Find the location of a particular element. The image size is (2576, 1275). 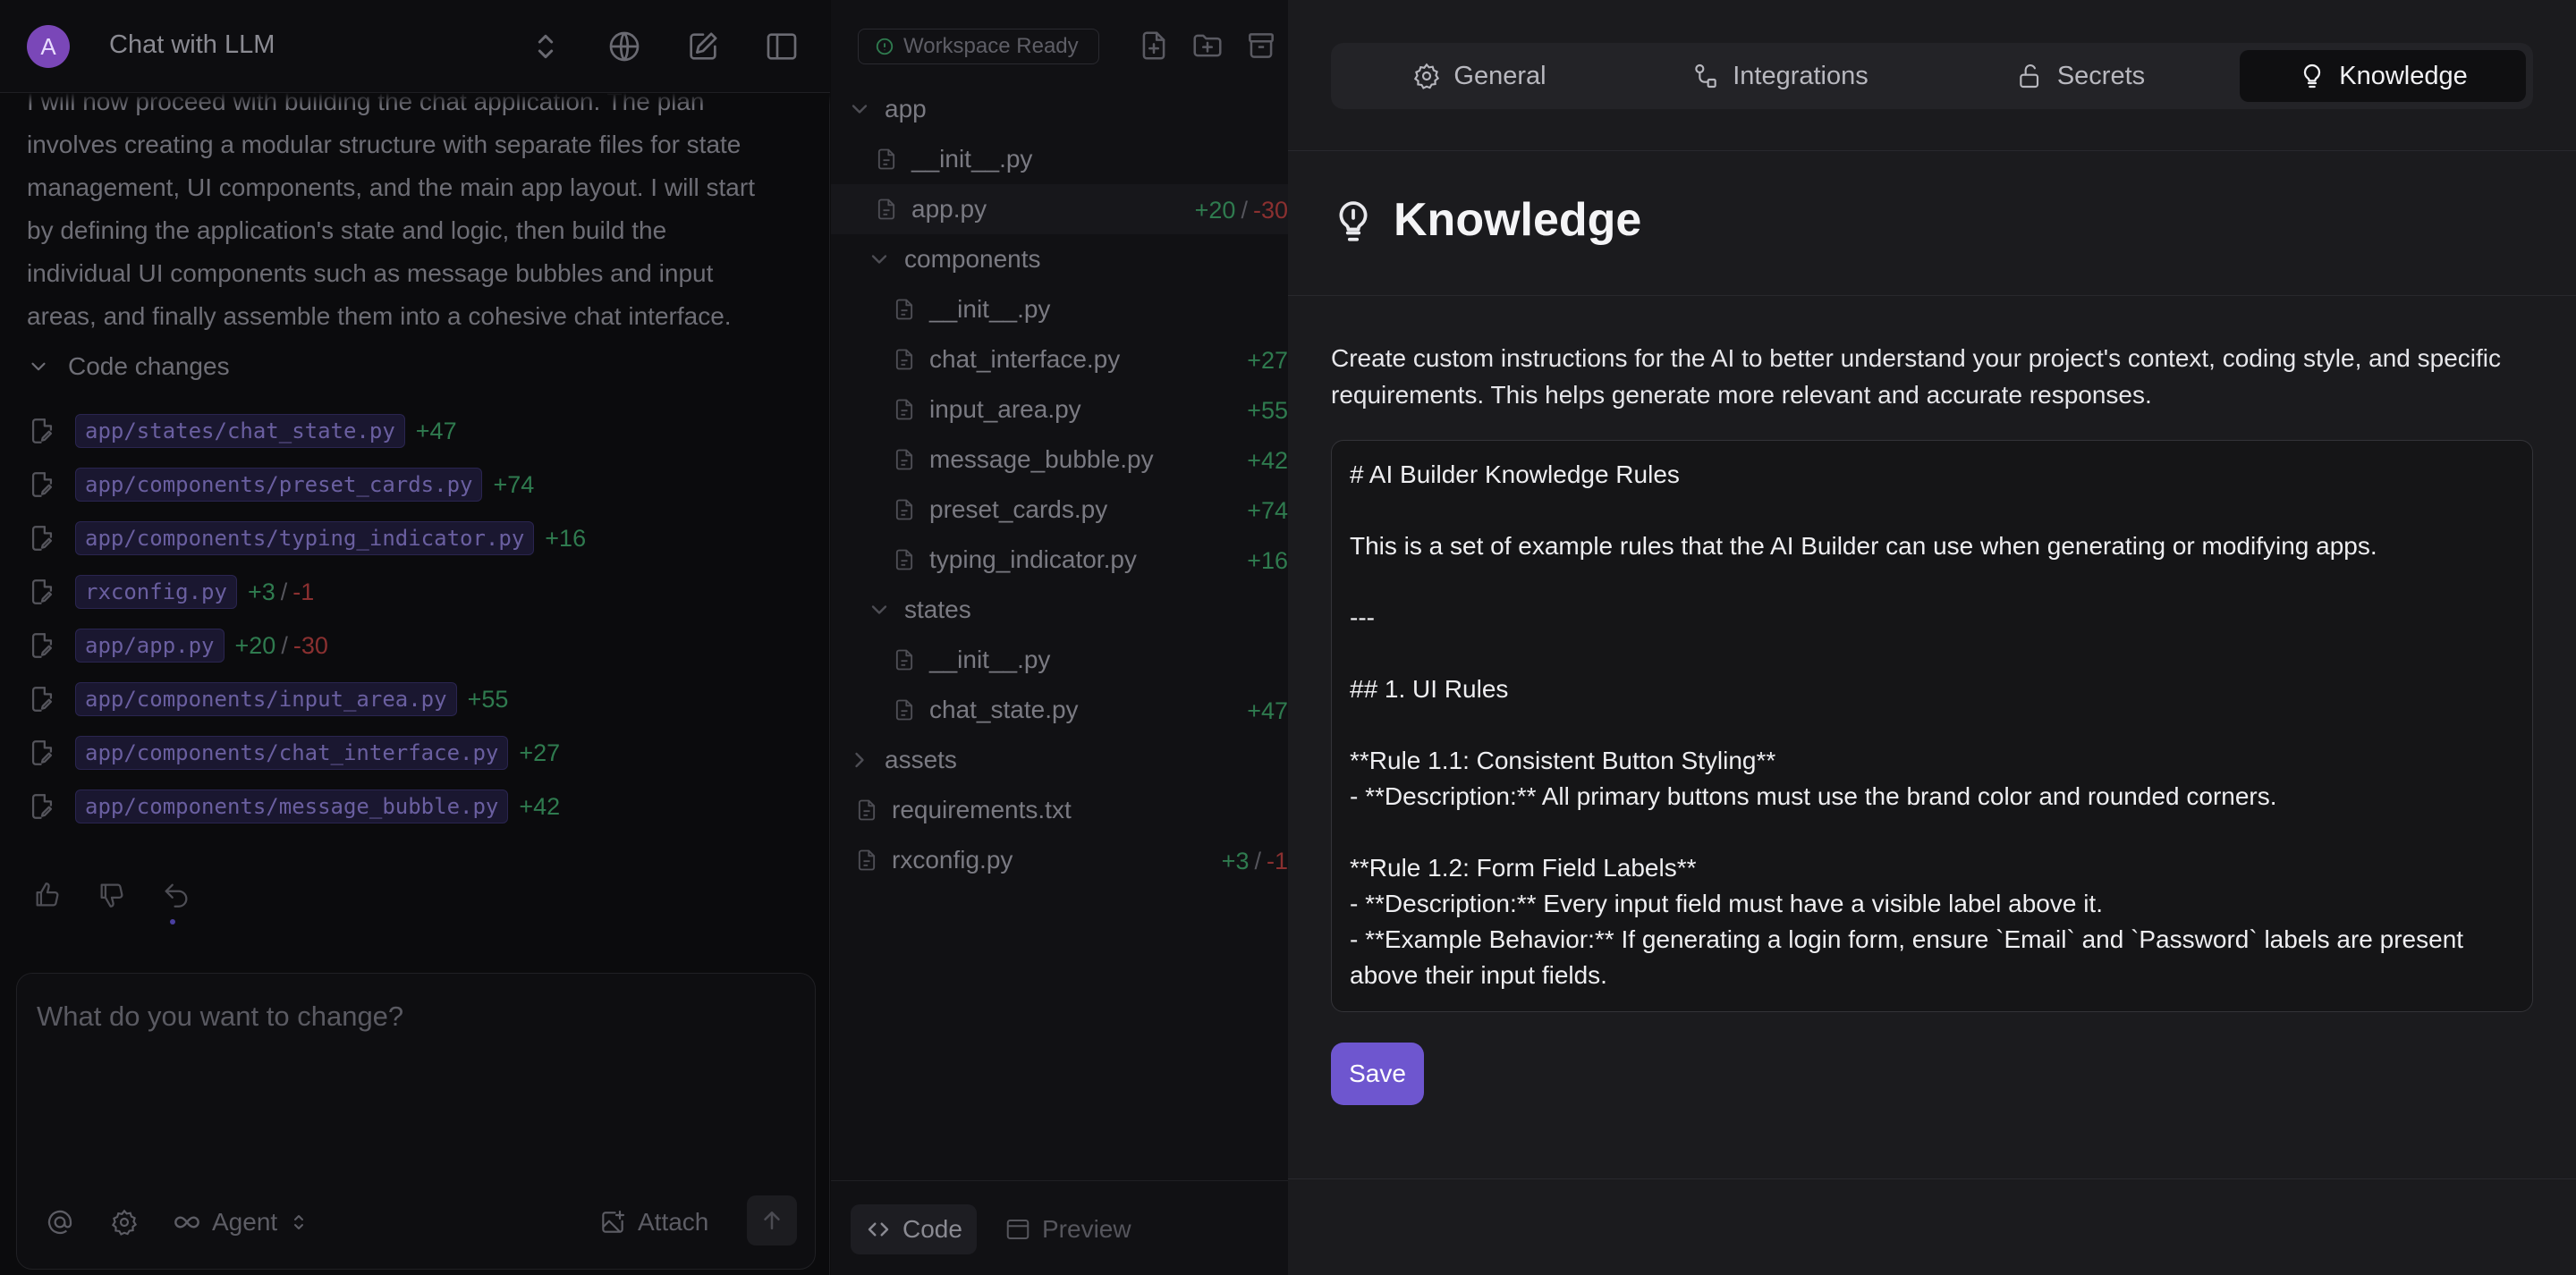

mention-icon is located at coordinates (60, 1222).